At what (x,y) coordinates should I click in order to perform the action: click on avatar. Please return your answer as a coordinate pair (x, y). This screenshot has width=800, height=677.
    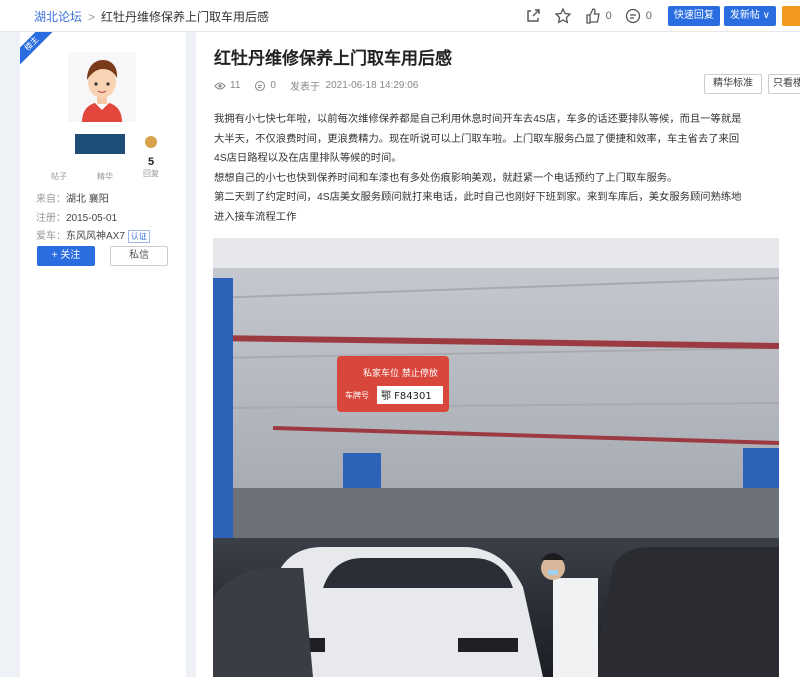
    Looking at the image, I should click on (102, 87).